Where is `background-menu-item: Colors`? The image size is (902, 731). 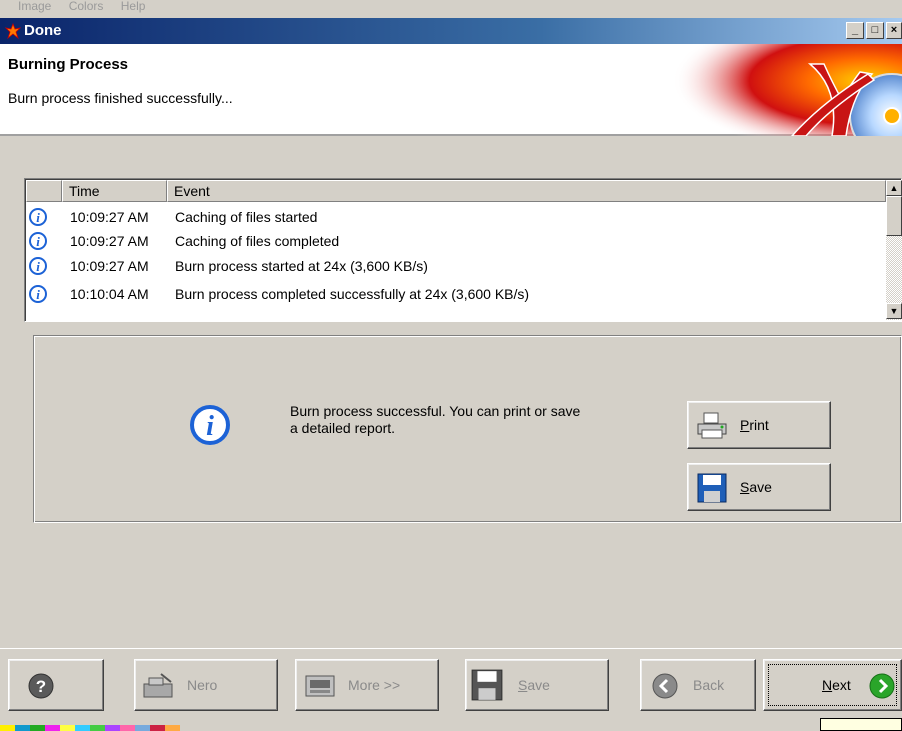
background-menu-item: Colors is located at coordinates (86, 6).